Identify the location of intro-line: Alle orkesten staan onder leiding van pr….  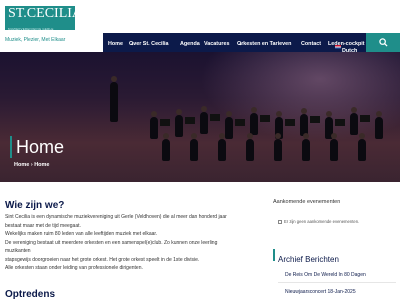
(74, 268).